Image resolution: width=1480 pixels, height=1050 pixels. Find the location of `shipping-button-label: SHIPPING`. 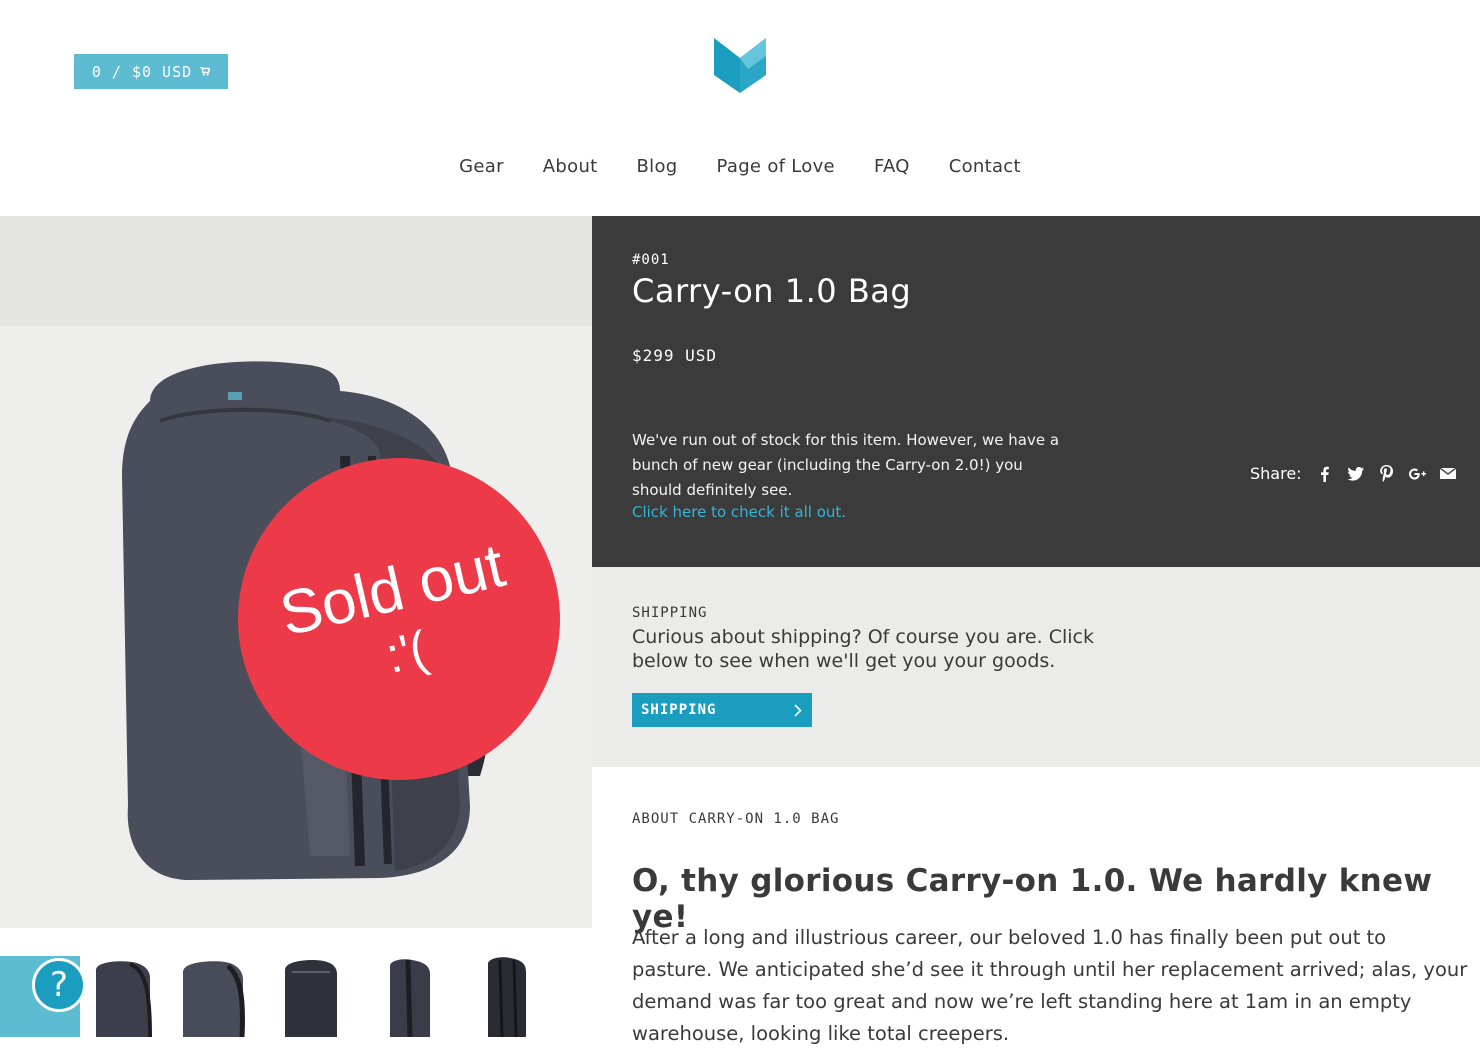

shipping-button-label: SHIPPING is located at coordinates (679, 710).